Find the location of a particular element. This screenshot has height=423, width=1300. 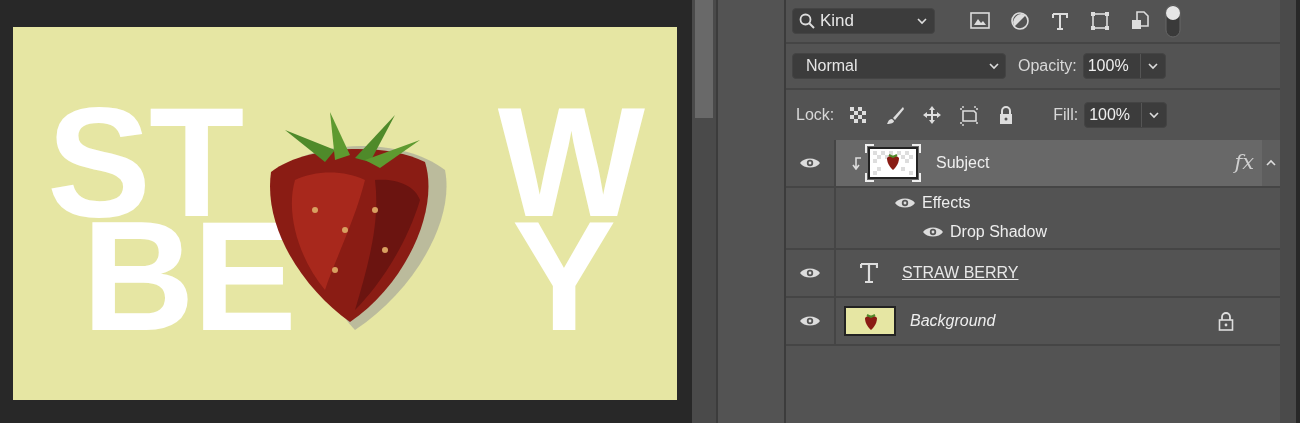

caret-up-icon is located at coordinates (1271, 163).